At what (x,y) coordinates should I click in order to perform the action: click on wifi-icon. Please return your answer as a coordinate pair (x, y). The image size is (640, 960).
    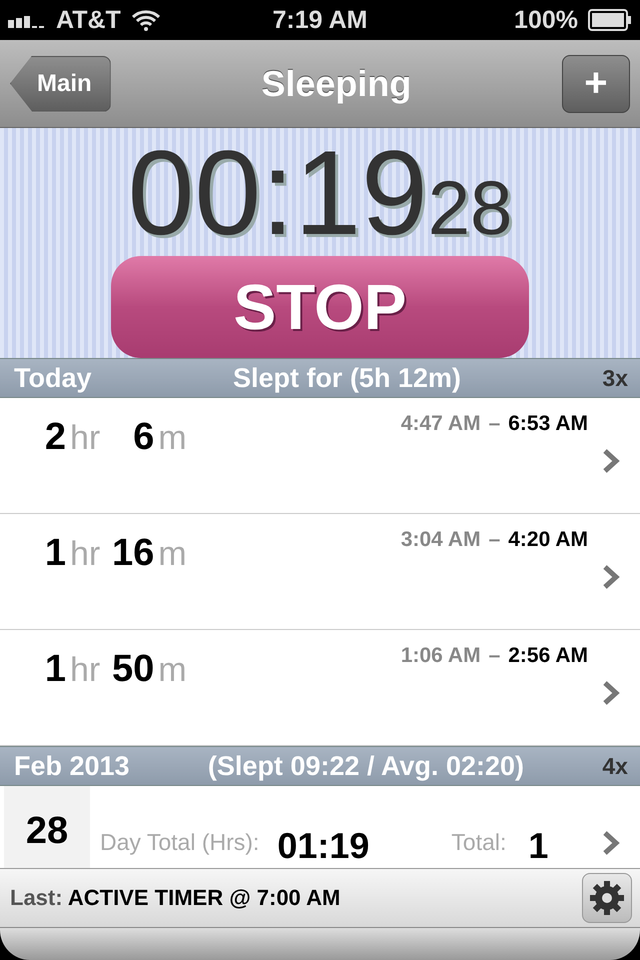
    Looking at the image, I should click on (145, 20).